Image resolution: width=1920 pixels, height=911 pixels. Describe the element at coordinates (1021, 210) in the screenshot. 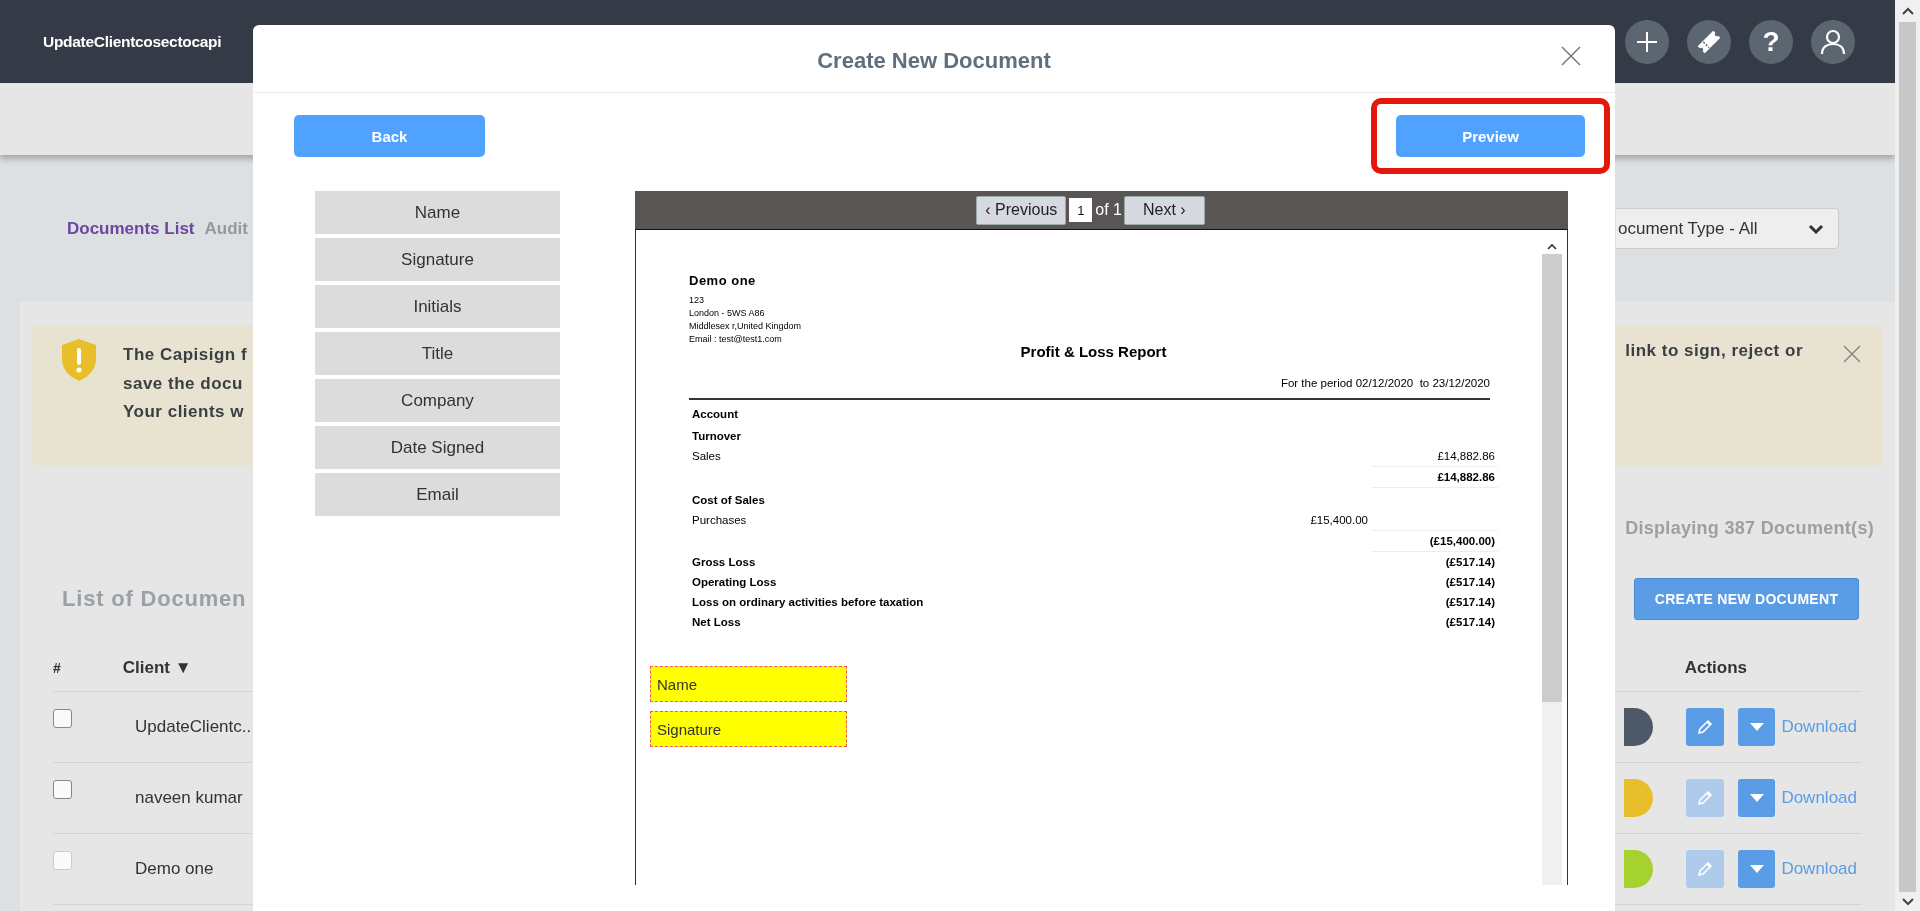

I see `previous-page-button: ‹ Previous` at that location.